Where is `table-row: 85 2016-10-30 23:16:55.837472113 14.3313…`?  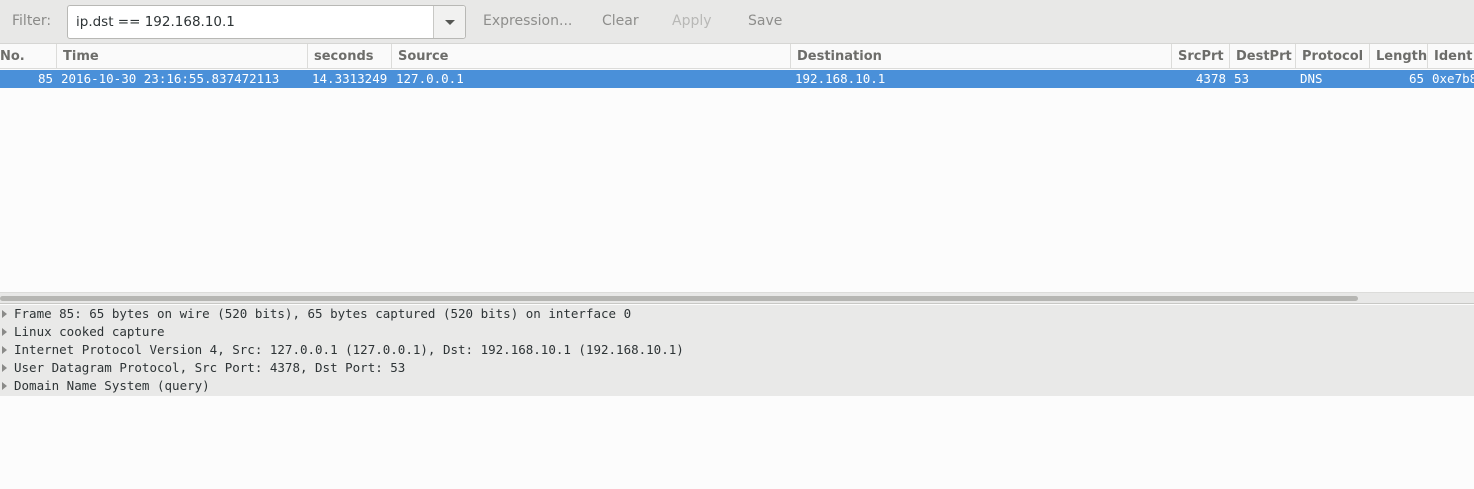 table-row: 85 2016-10-30 23:16:55.837472113 14.3313… is located at coordinates (737, 79).